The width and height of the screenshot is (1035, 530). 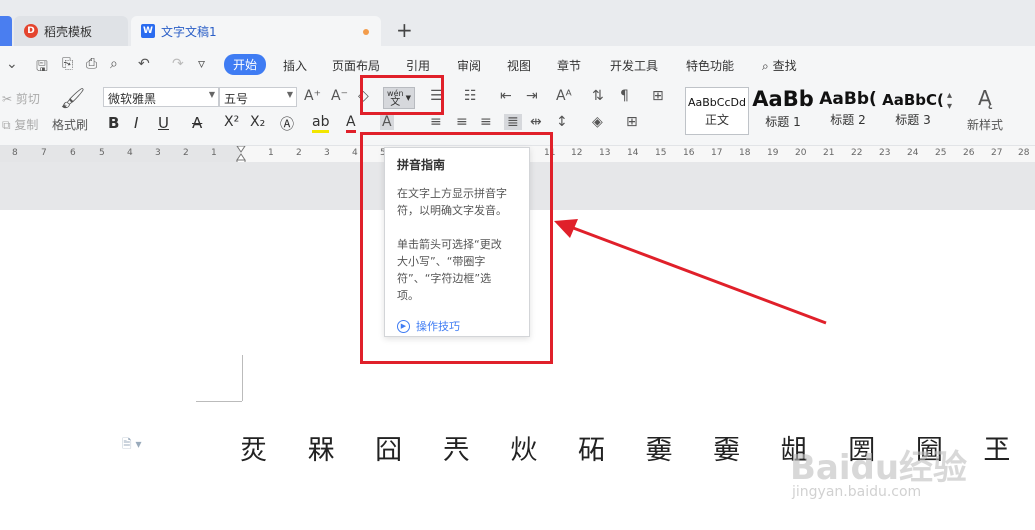 What do you see at coordinates (634, 65) in the screenshot?
I see `menu-developer: 开发工具` at bounding box center [634, 65].